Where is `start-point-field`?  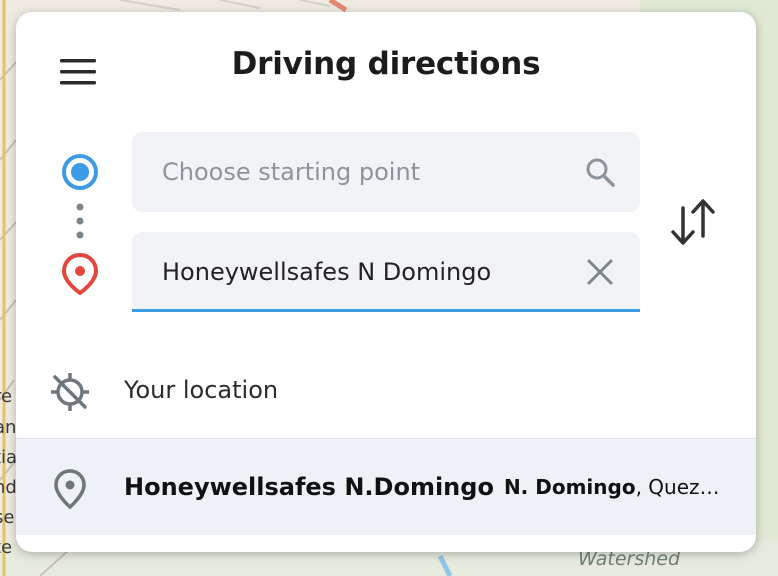 start-point-field is located at coordinates (386, 172).